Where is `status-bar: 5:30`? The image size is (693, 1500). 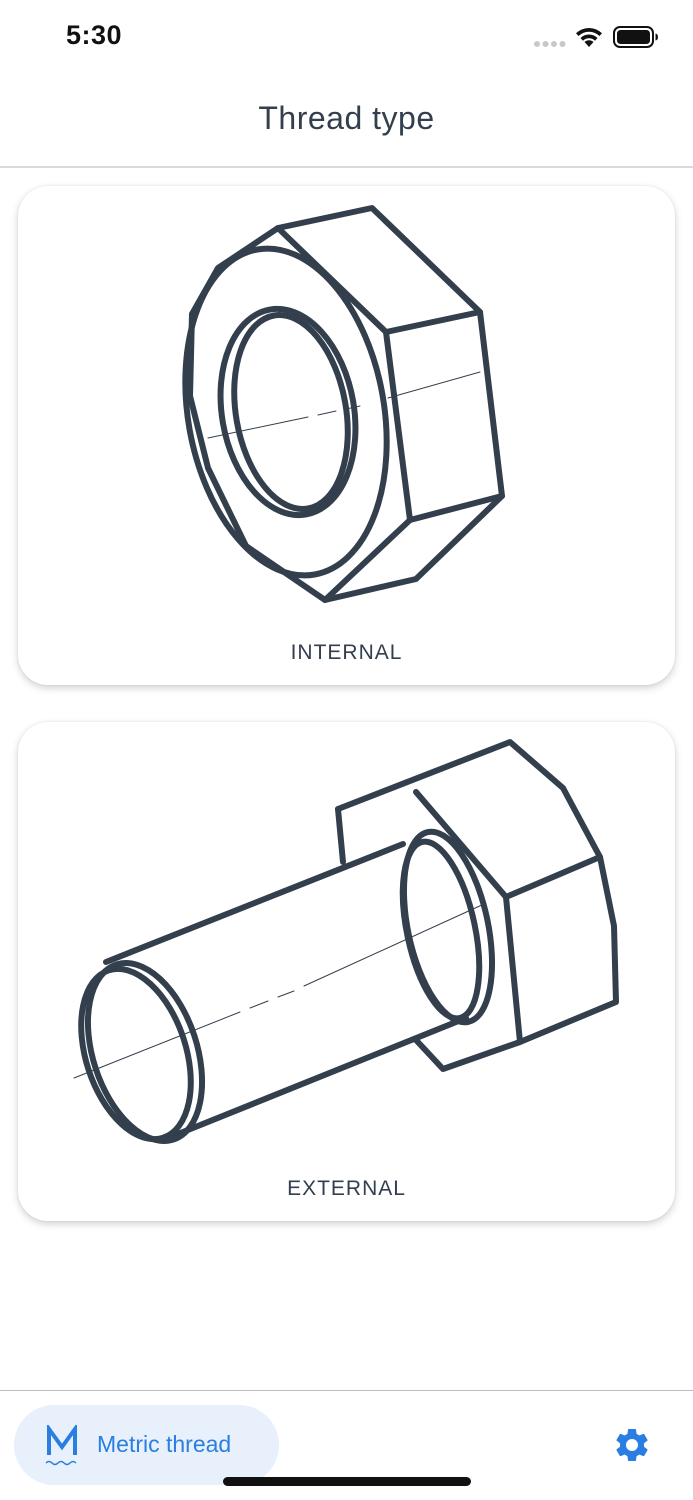 status-bar: 5:30 is located at coordinates (346, 40).